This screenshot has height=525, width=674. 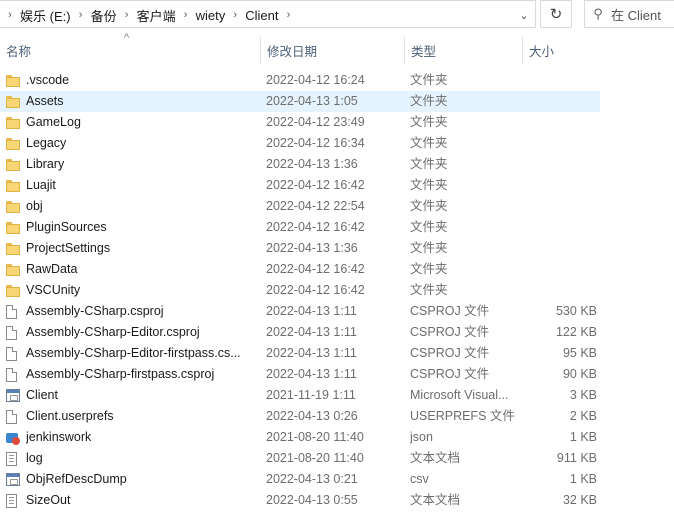 I want to click on file-row: ObjRefDescDump 2022-04-13 0:21 csv 1 KB, so click(x=300, y=479).